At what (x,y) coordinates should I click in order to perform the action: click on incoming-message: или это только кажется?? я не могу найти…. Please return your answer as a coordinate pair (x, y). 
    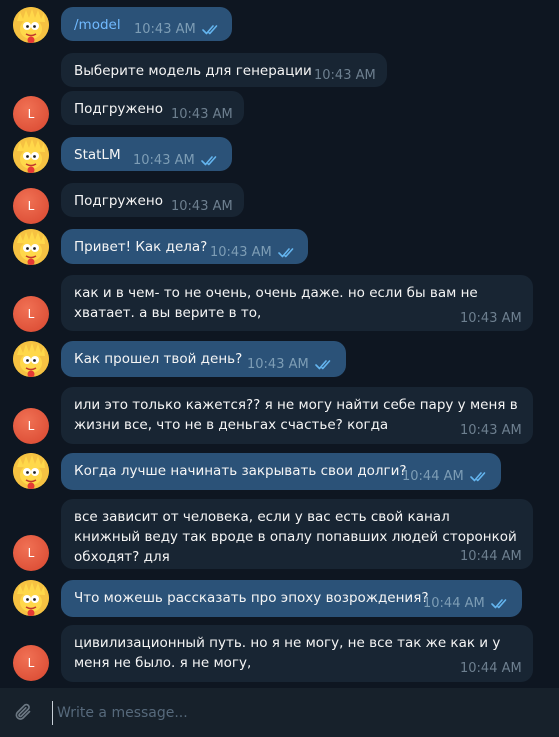
    Looking at the image, I should click on (297, 415).